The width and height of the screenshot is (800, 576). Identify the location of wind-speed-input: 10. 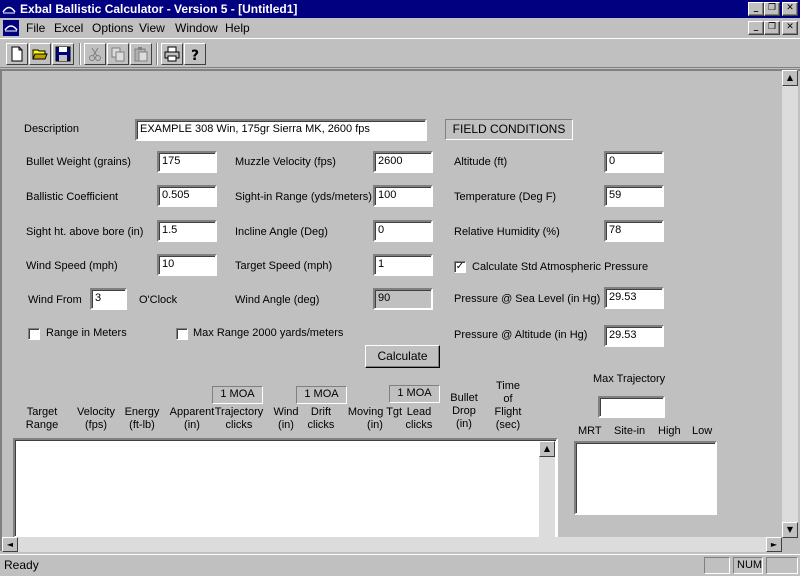
(187, 265).